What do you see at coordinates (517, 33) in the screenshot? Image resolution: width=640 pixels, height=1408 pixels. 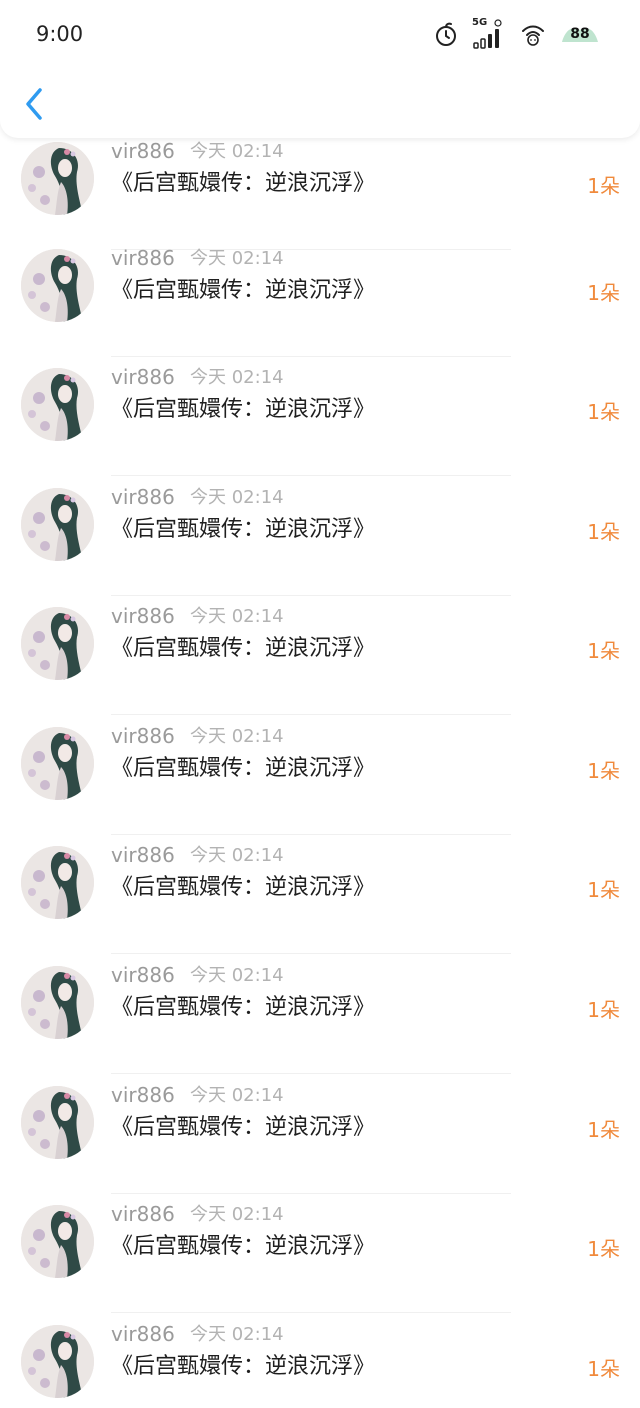 I see `status-icons: 5G 88` at bounding box center [517, 33].